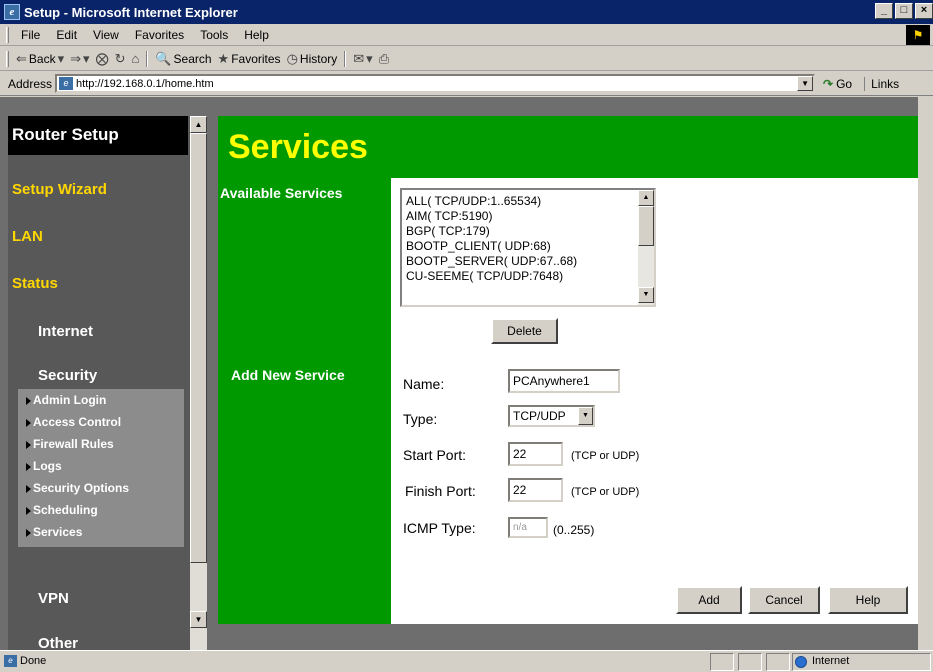 This screenshot has width=933, height=672. I want to click on favorites-label: Favorites, so click(256, 58).